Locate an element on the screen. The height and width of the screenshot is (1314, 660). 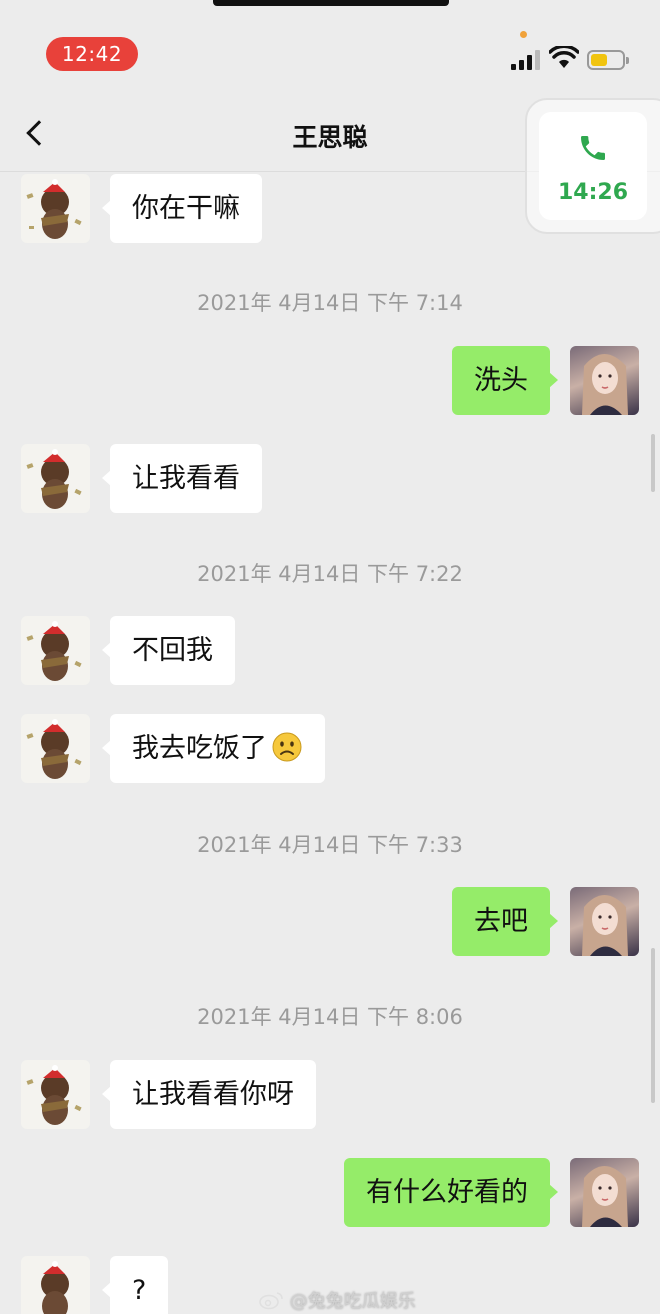
message-text: 我去吃饭了 is located at coordinates (199, 748).